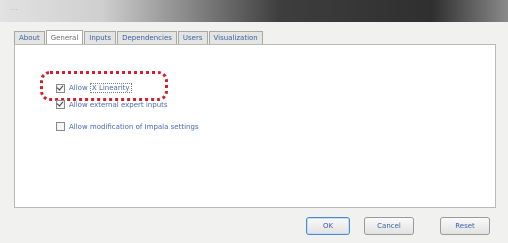 The image size is (508, 243). I want to click on allow-settings-modification-checkbox: Allow modification of Impala settings, so click(127, 126).